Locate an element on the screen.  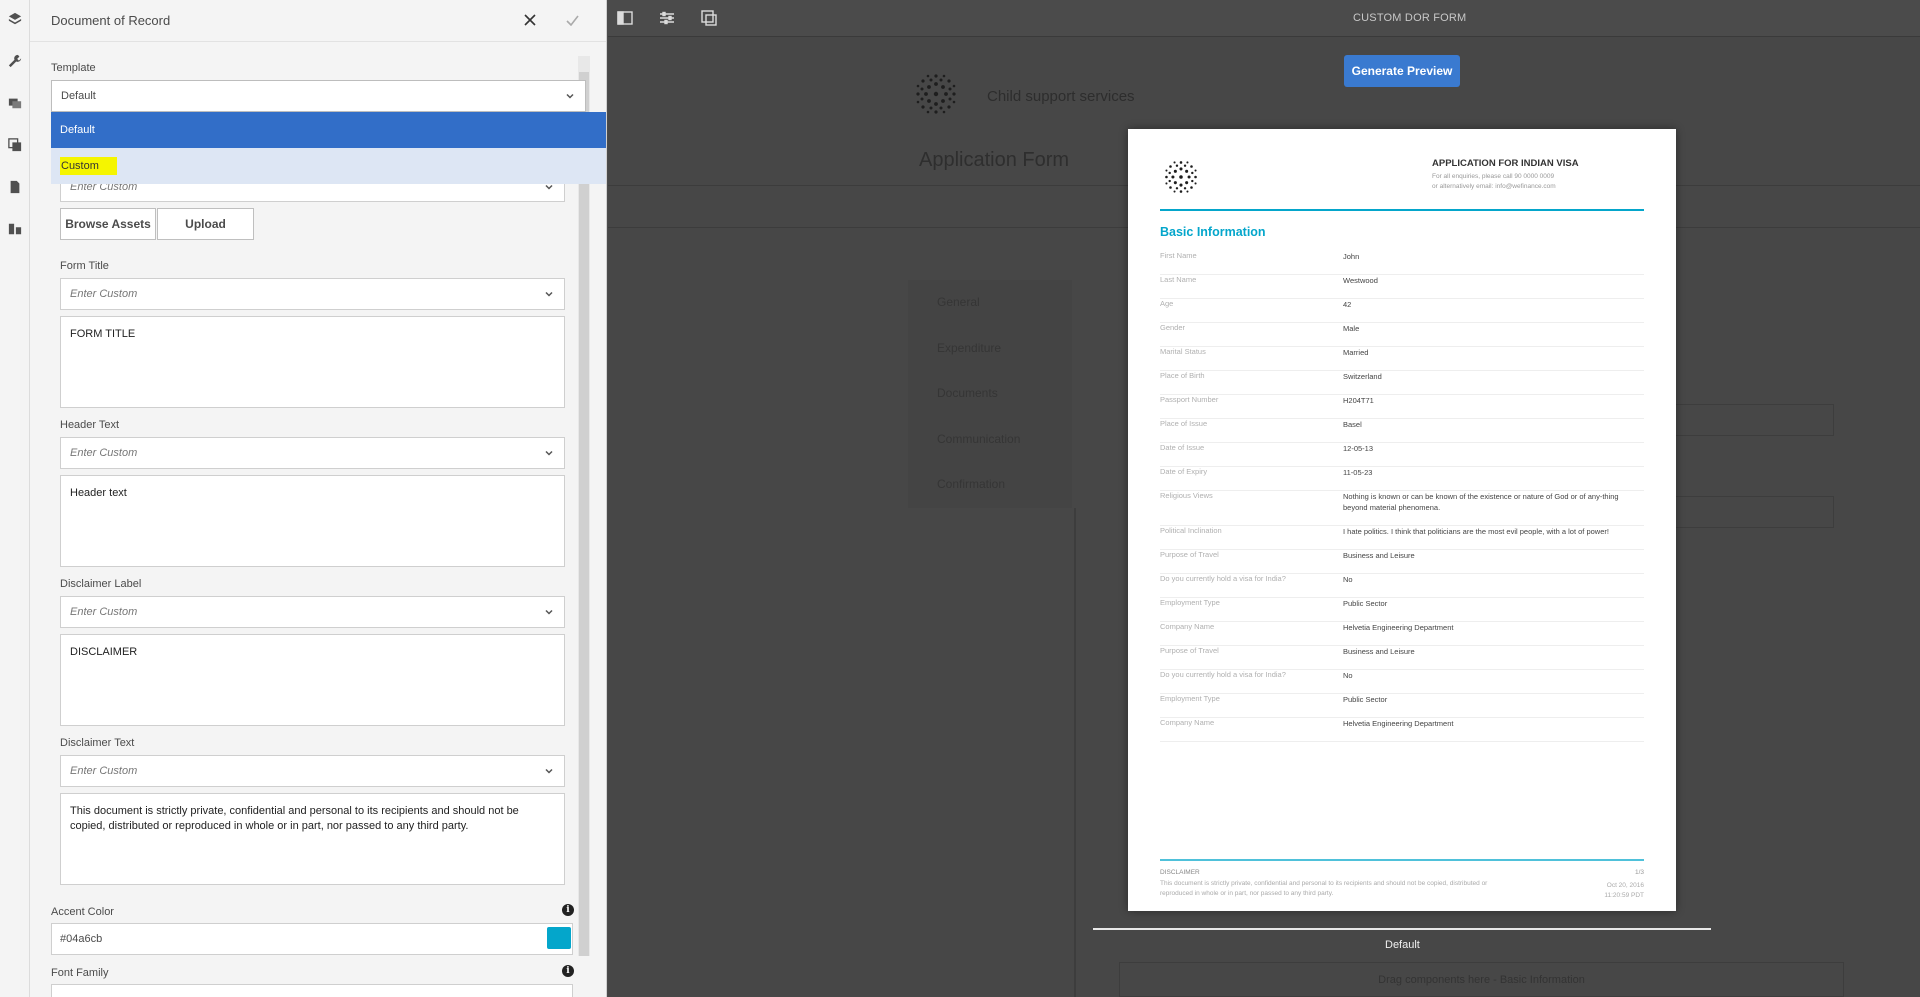
font-family-label: Font Family is located at coordinates (80, 973).